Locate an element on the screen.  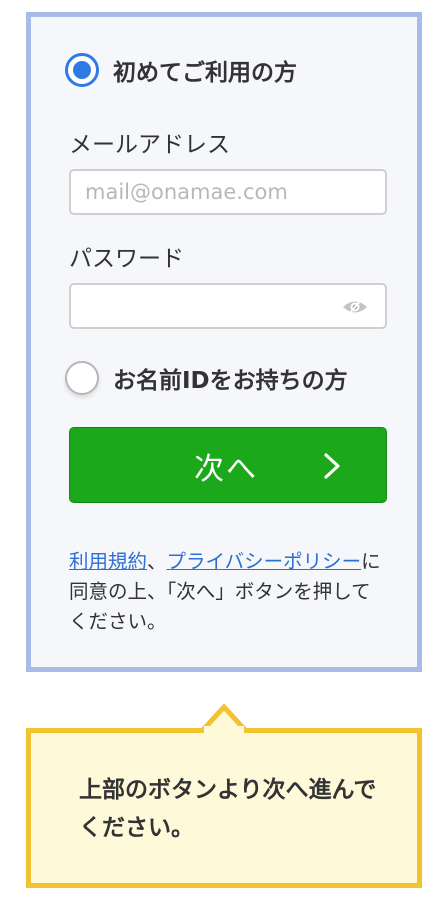
next-button: 次へ is located at coordinates (228, 465).